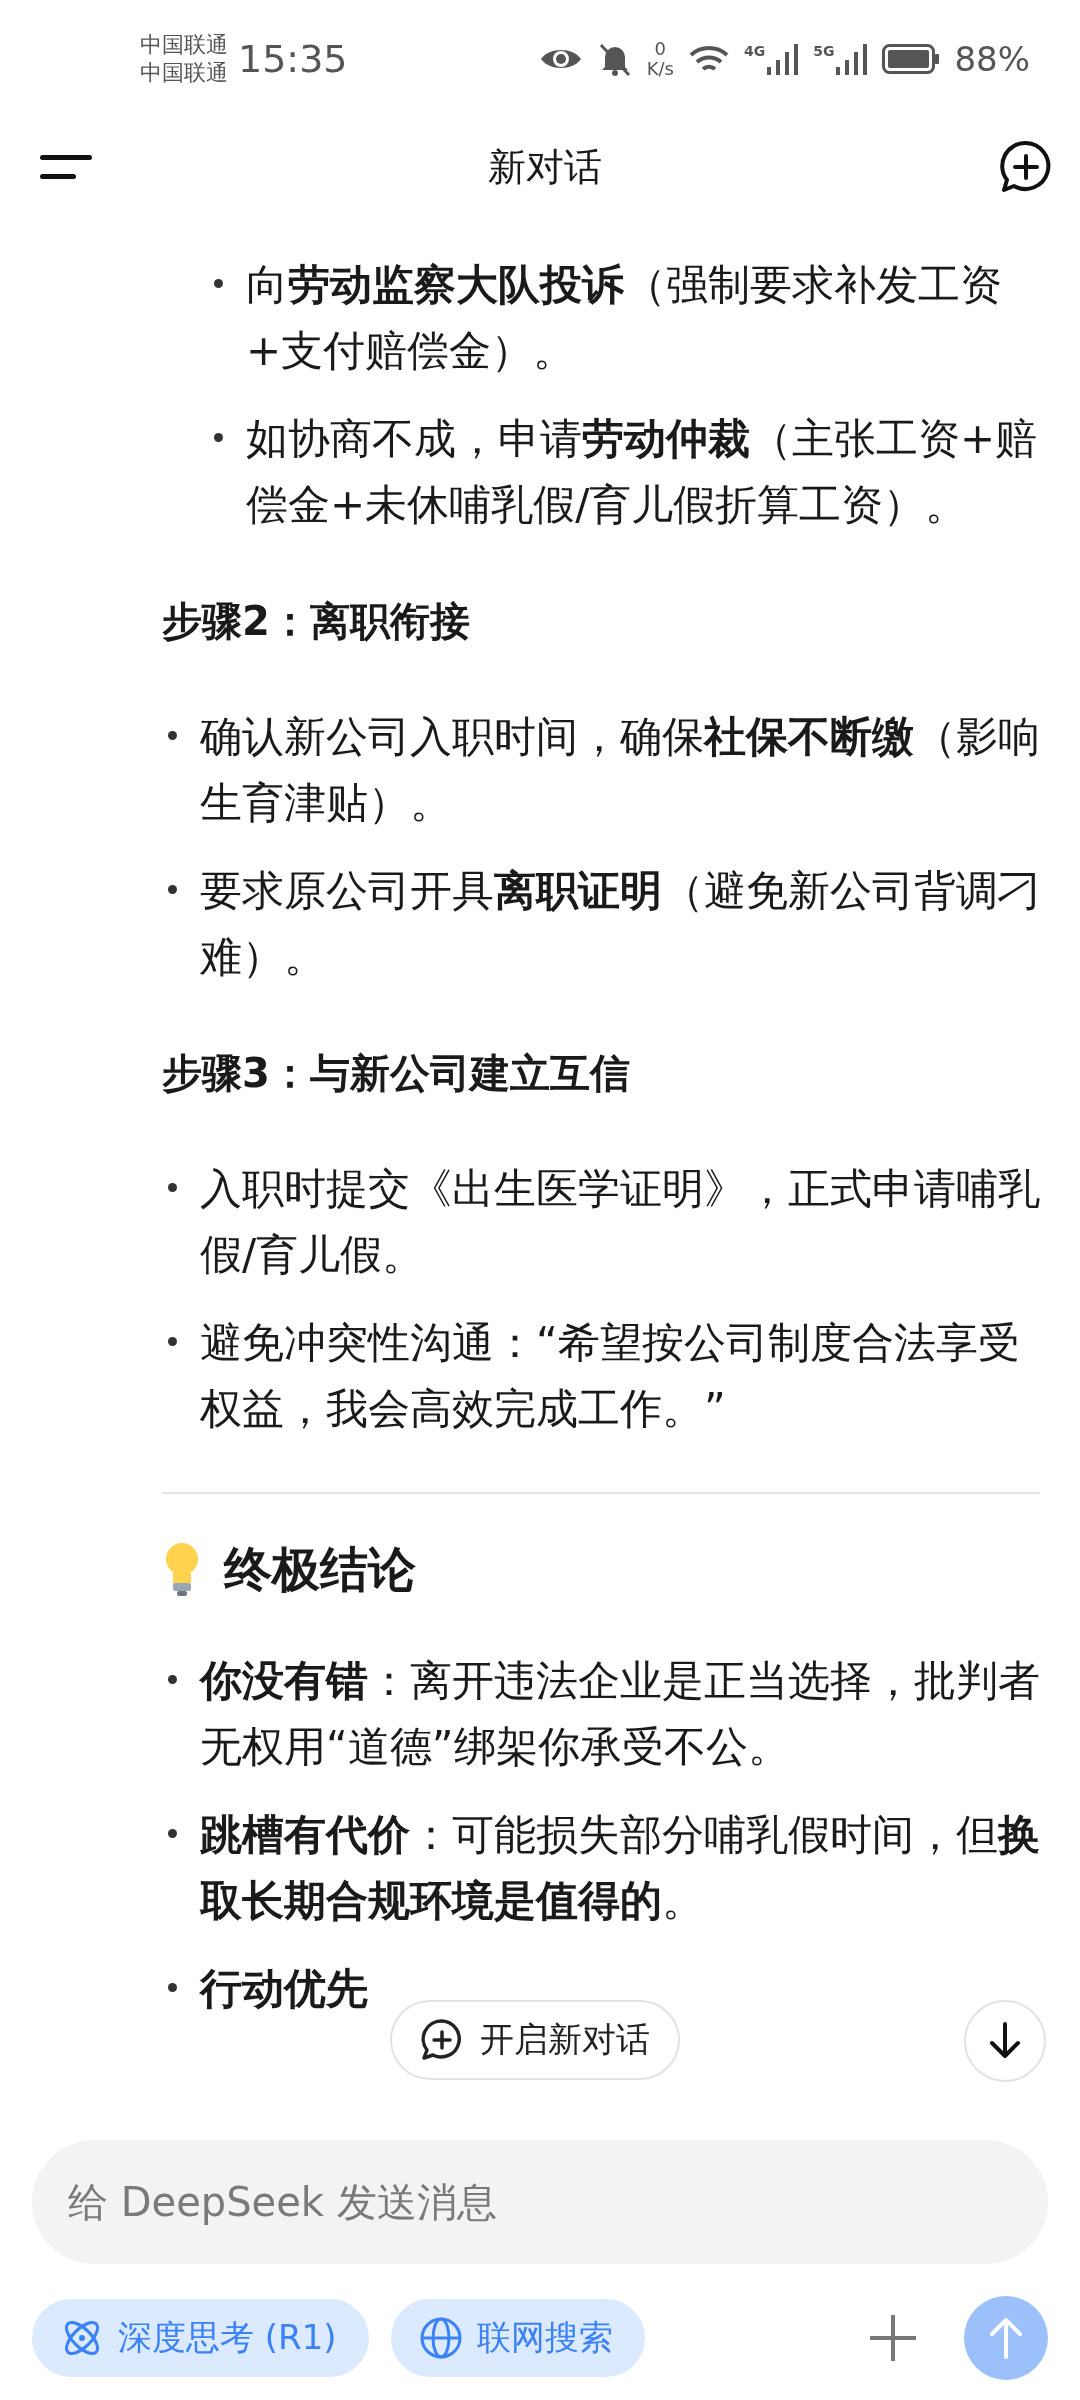 Image resolution: width=1080 pixels, height=2400 pixels. I want to click on down-arrow-icon, so click(1005, 2041).